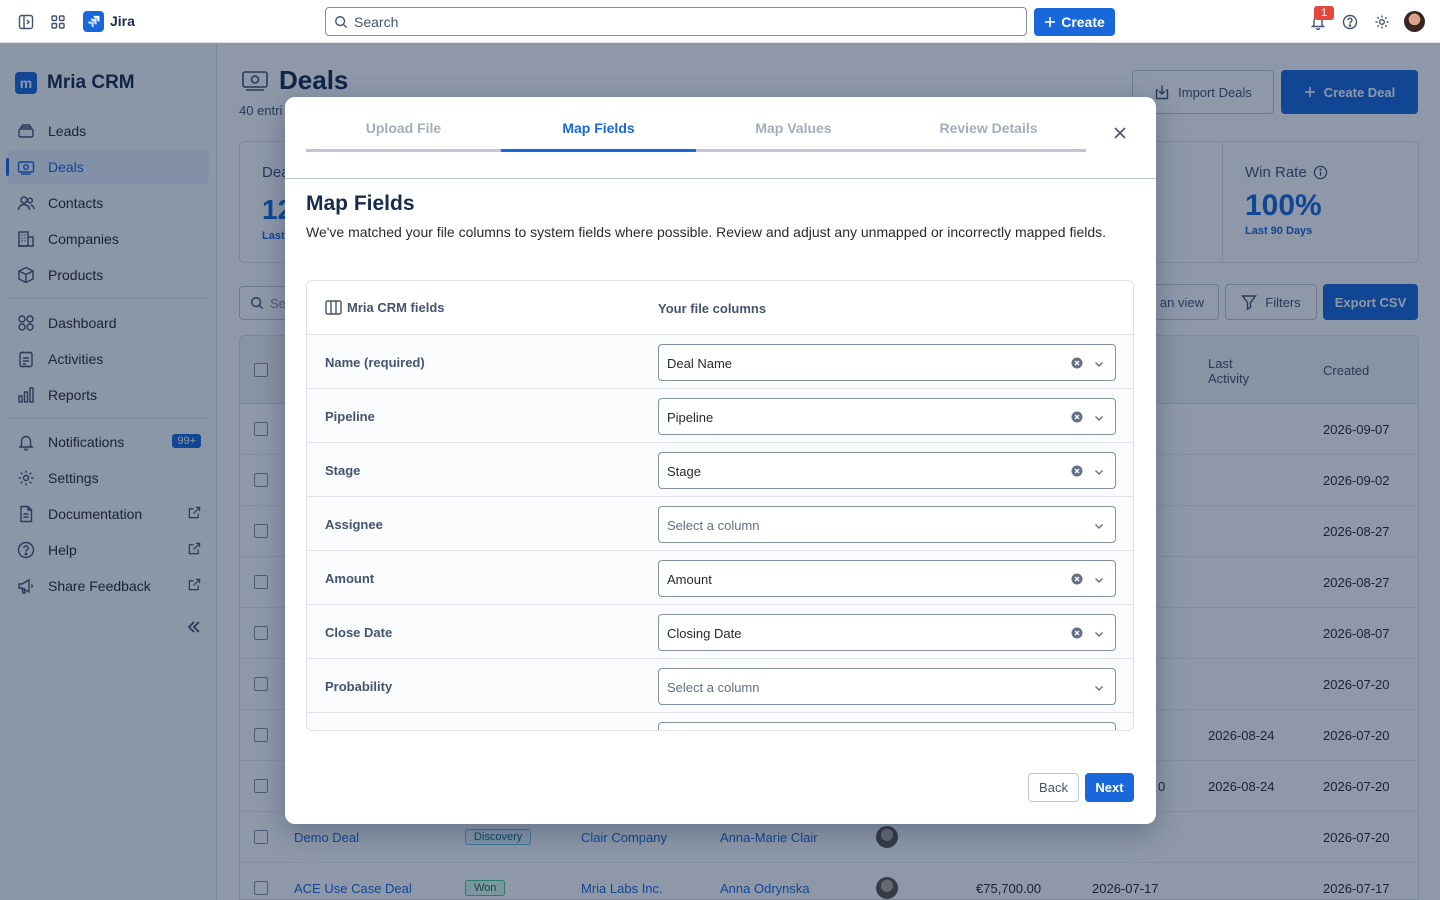 The height and width of the screenshot is (900, 1440). I want to click on crm-fields-header: Mria CRM fields, so click(385, 307).